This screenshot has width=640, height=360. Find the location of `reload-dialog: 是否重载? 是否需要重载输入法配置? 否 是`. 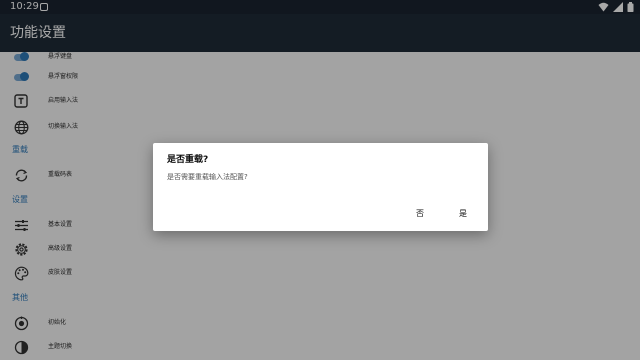

reload-dialog: 是否重载? 是否需要重载输入法配置? 否 是 is located at coordinates (320, 187).